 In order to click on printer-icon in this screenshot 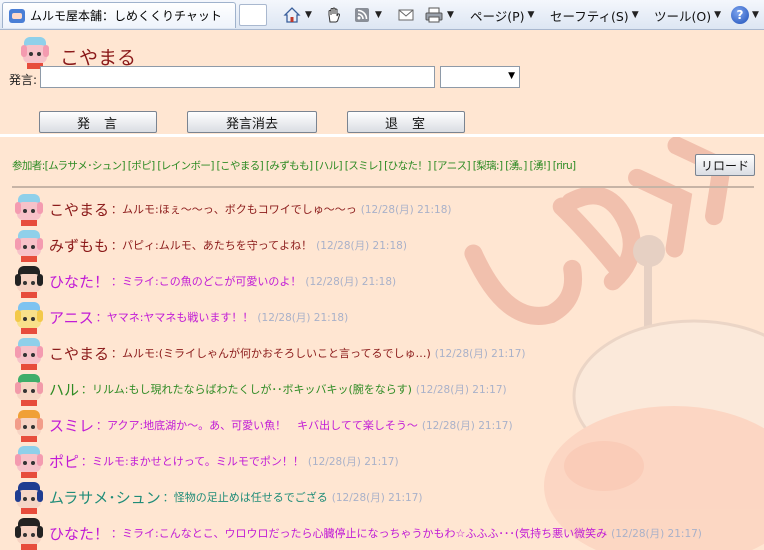, I will do `click(434, 15)`.